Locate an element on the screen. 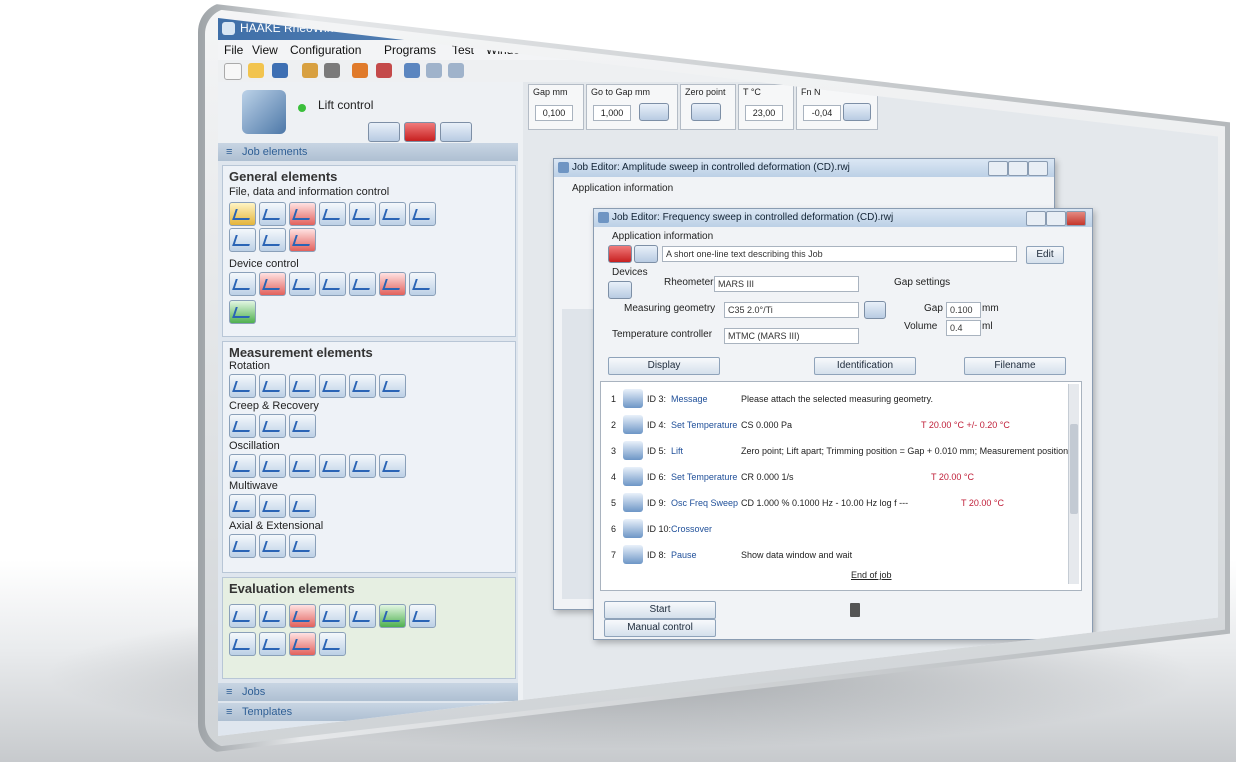  menu-view: View is located at coordinates (265, 50).